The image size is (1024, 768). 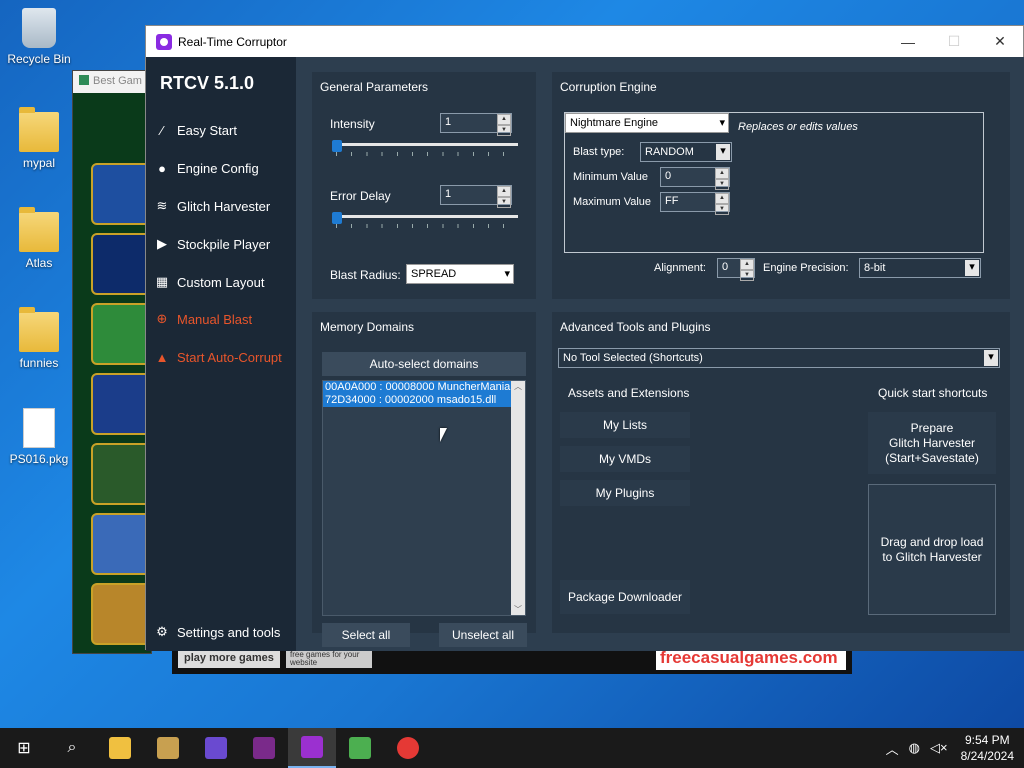 What do you see at coordinates (920, 268) in the screenshot?
I see `engine-precision-dropdown: 8-bit` at bounding box center [920, 268].